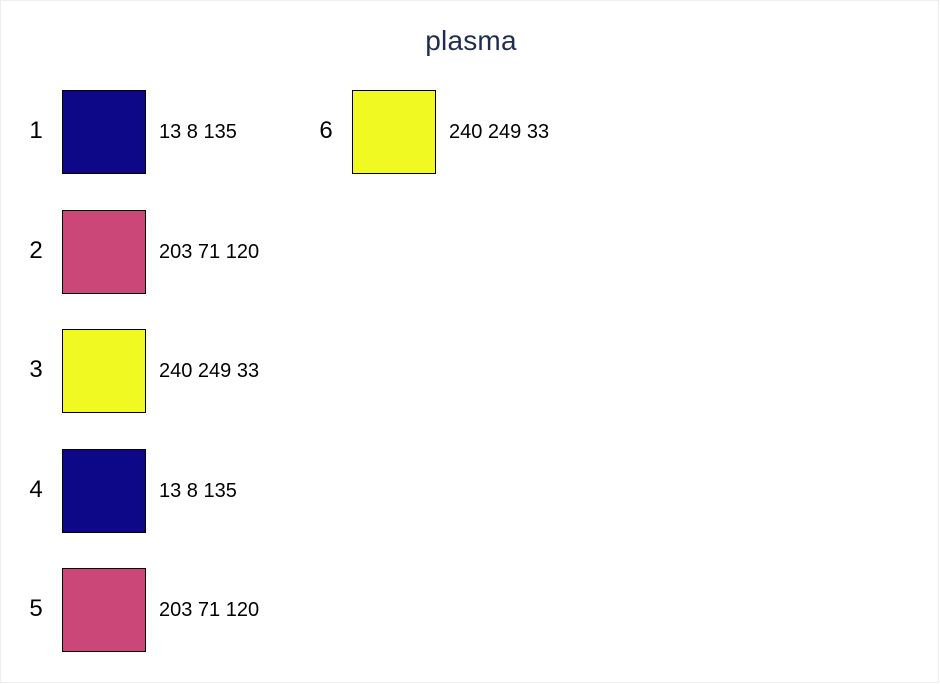 This screenshot has height=684, width=940. I want to click on swatch-row: 1 13 8 135, so click(161, 132).